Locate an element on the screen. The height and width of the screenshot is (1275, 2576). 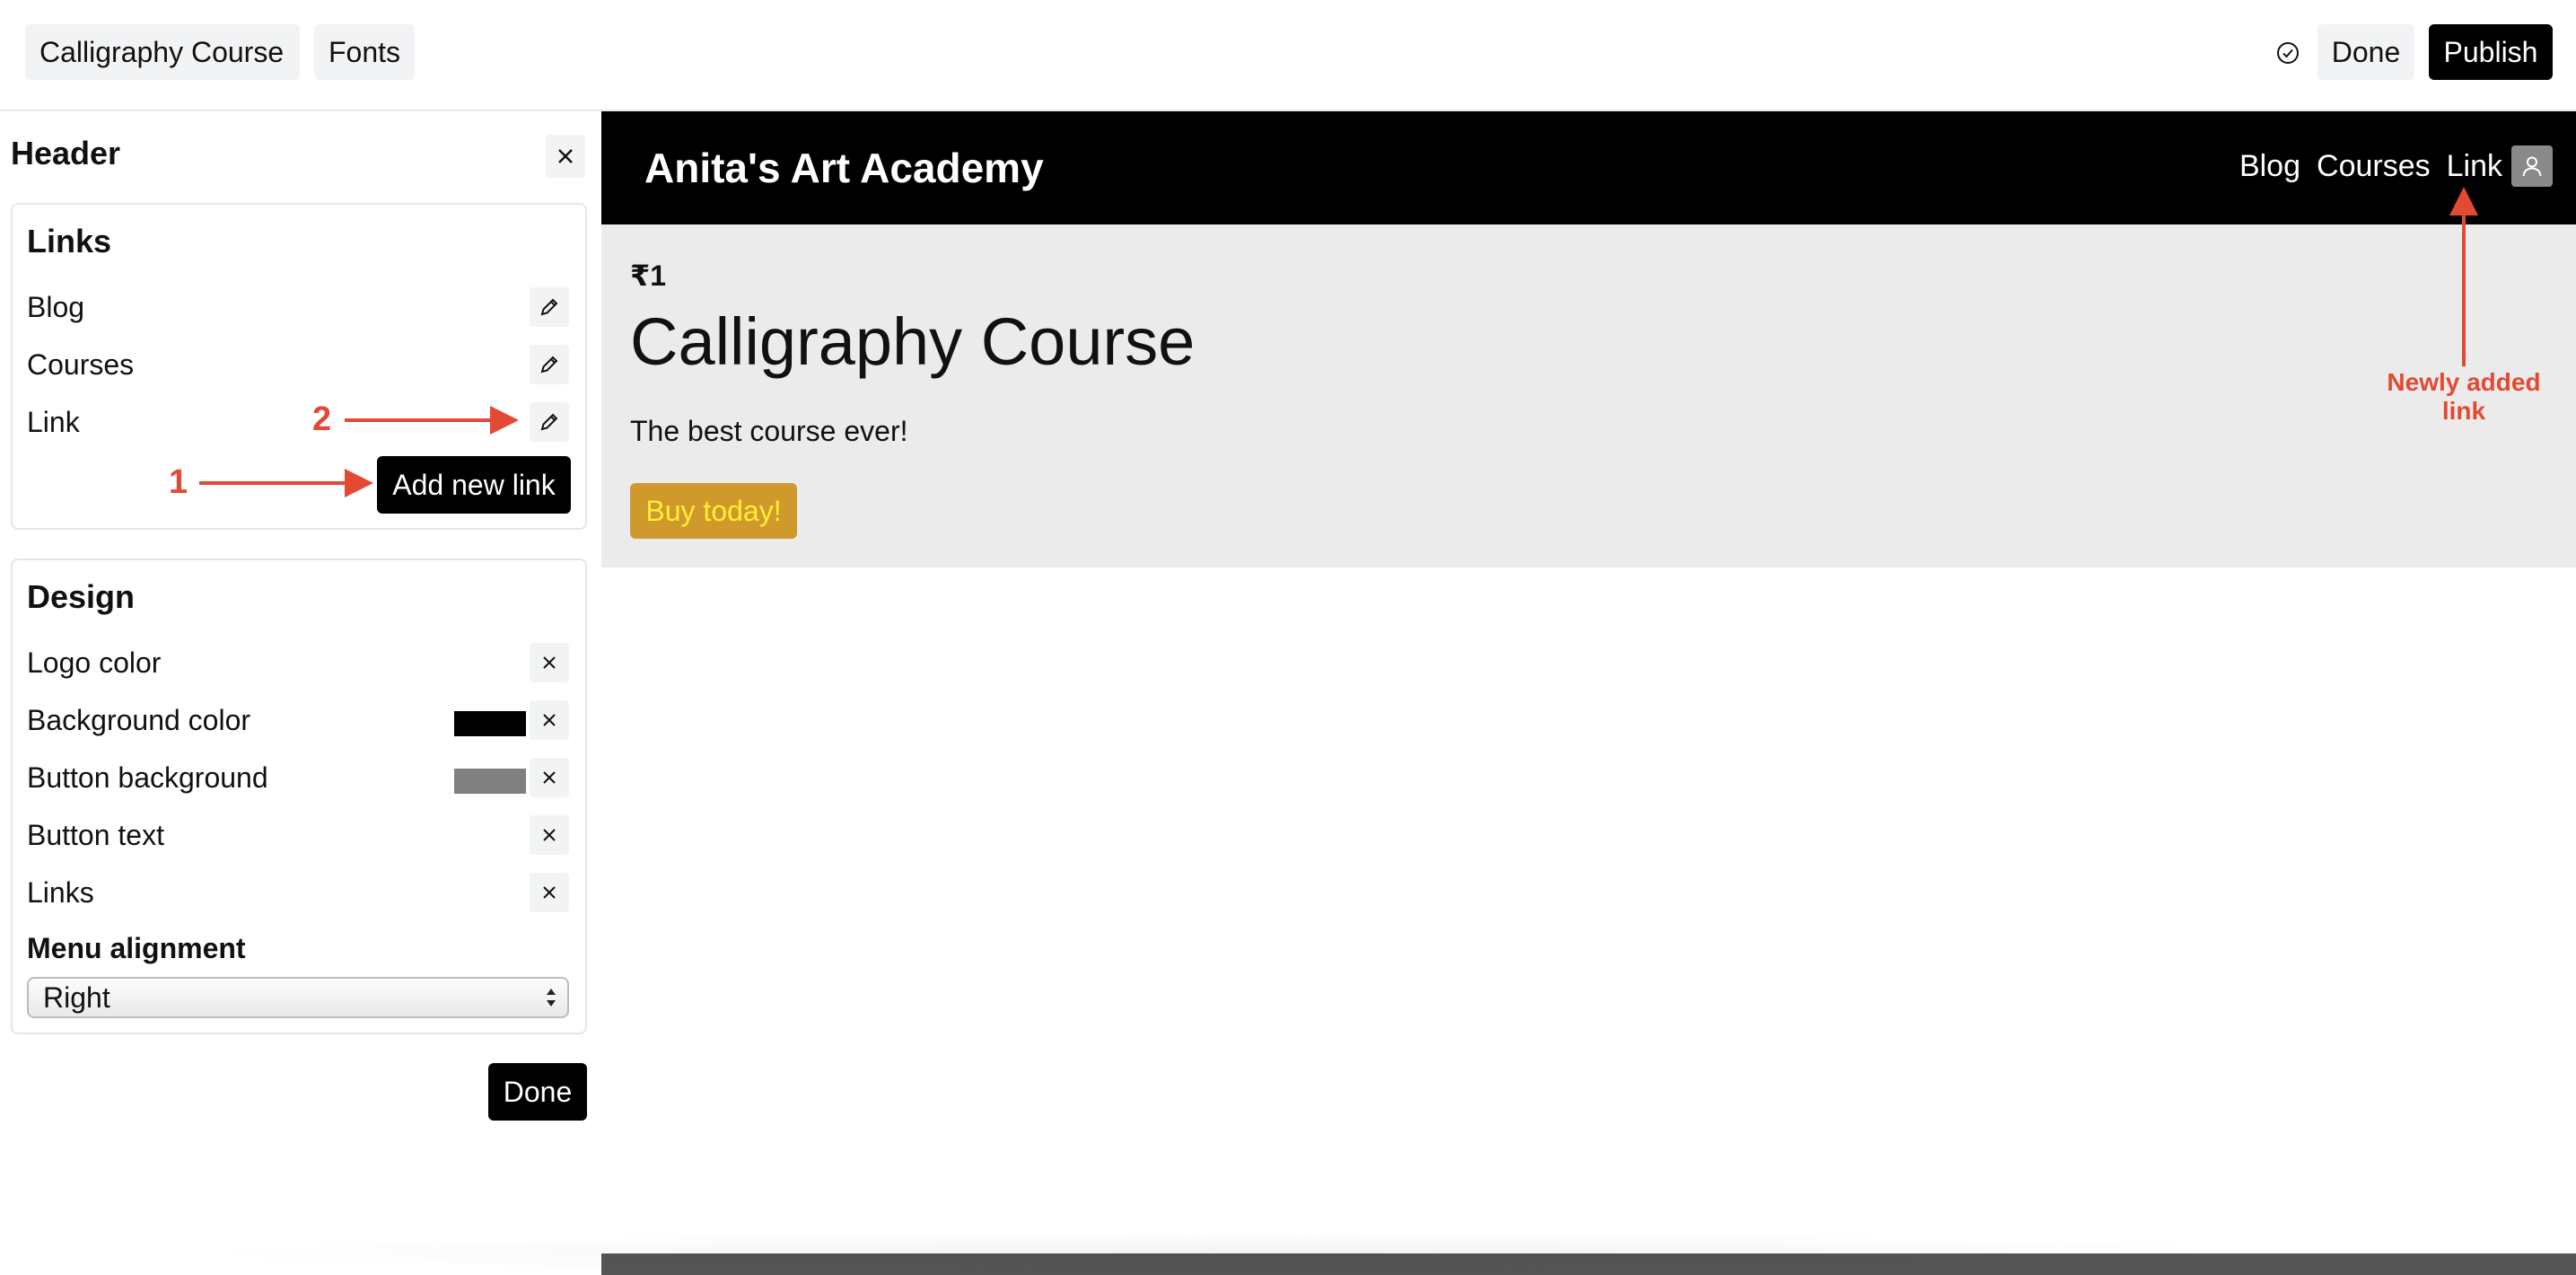
top-done-button: Done is located at coordinates (2366, 52).